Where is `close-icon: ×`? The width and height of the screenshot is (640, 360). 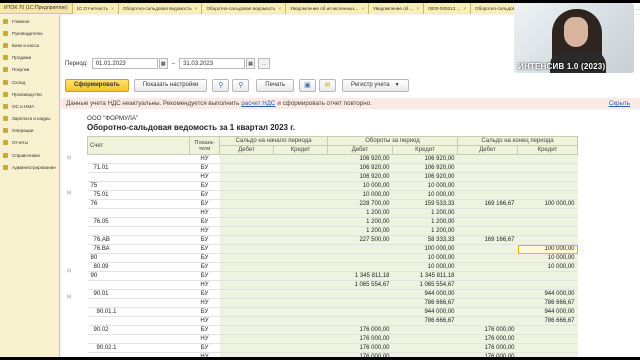 close-icon: × is located at coordinates (362, 8).